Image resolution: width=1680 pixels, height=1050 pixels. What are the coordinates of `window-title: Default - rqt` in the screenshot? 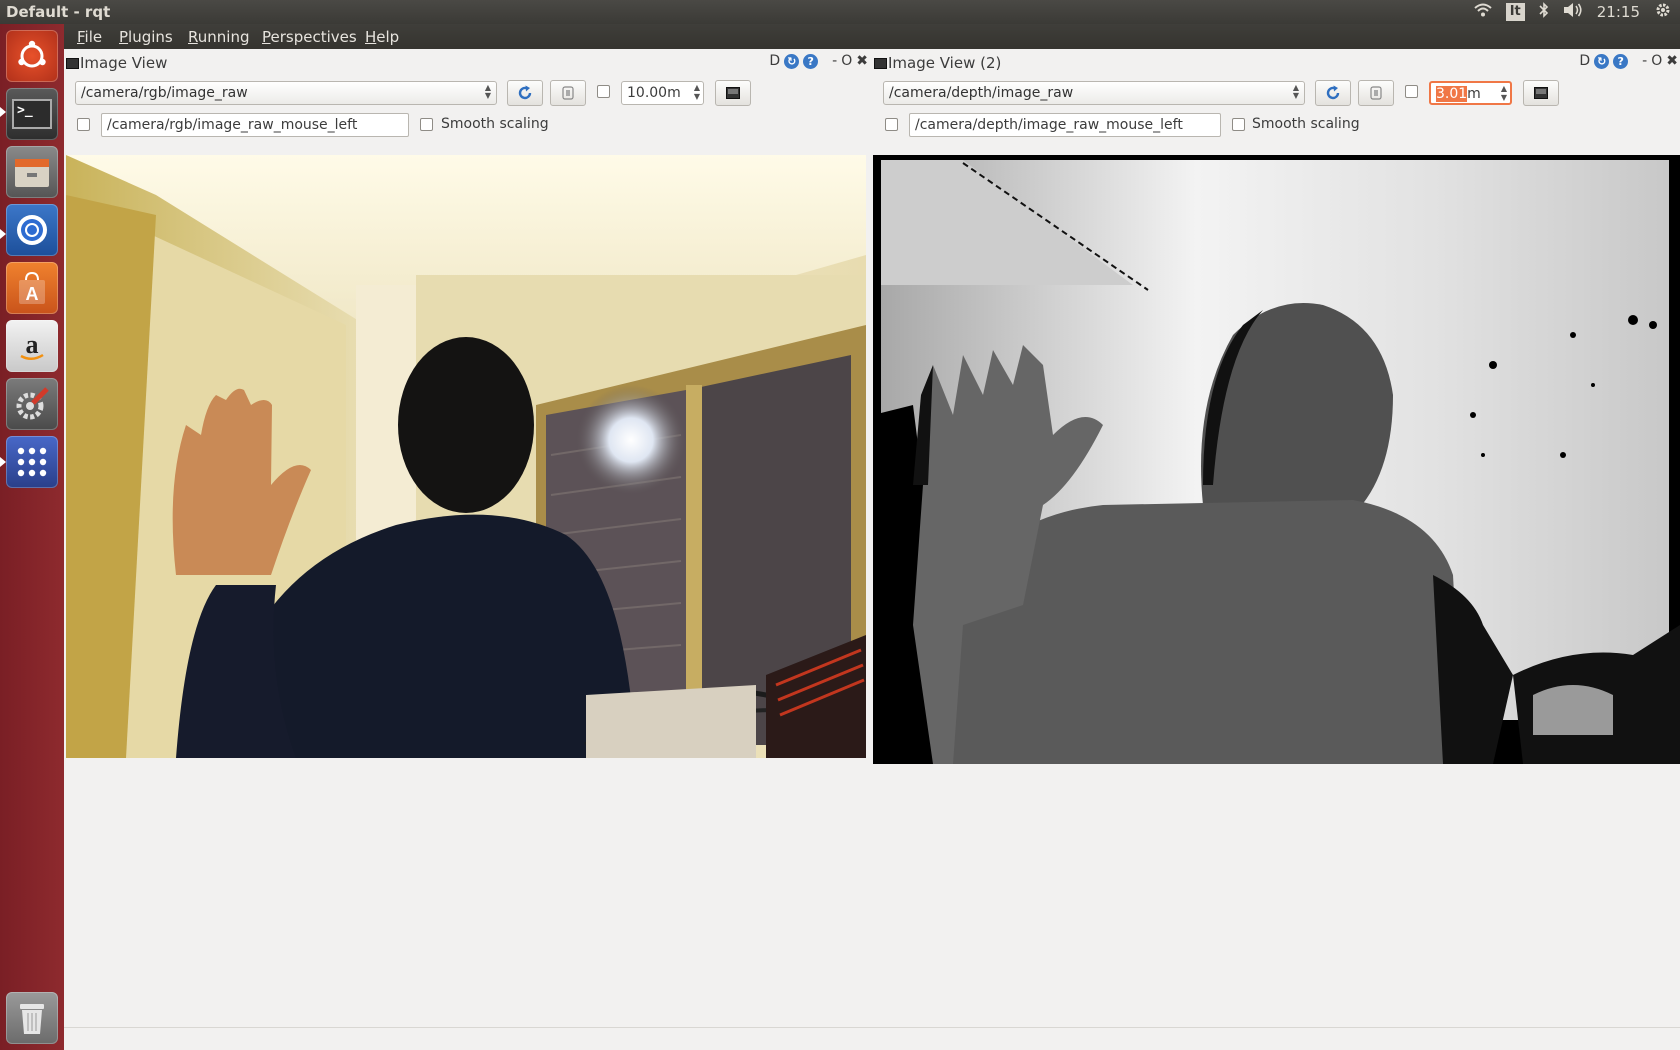 It's located at (58, 12).